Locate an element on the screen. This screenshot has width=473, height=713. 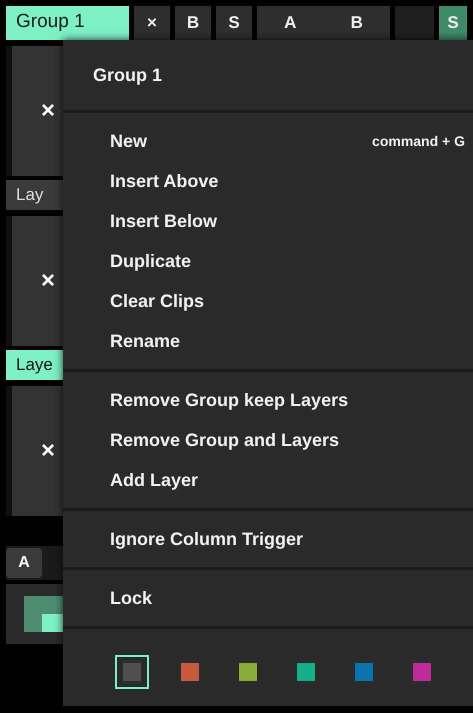
menu-item: Add Layer is located at coordinates (268, 480).